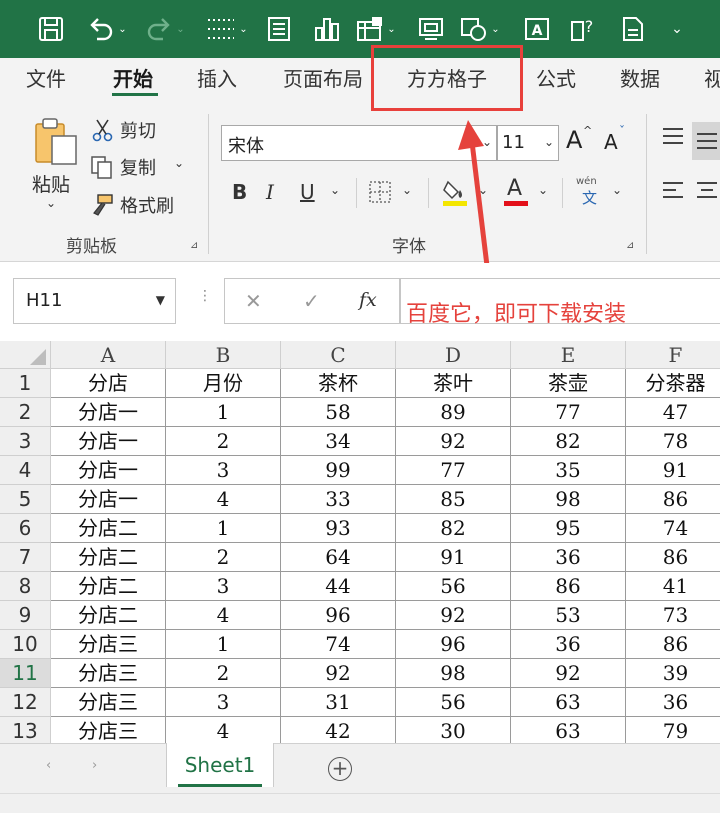 The height and width of the screenshot is (813, 720). Describe the element at coordinates (706, 141) in the screenshot. I see `align-middle-button` at that location.